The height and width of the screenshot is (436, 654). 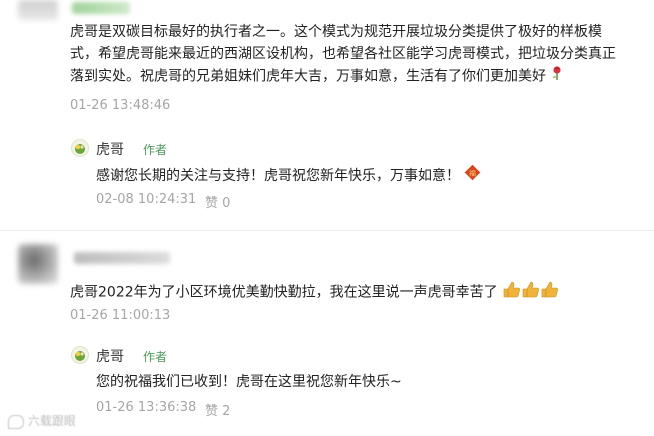 What do you see at coordinates (327, 230) in the screenshot?
I see `comment-divider` at bounding box center [327, 230].